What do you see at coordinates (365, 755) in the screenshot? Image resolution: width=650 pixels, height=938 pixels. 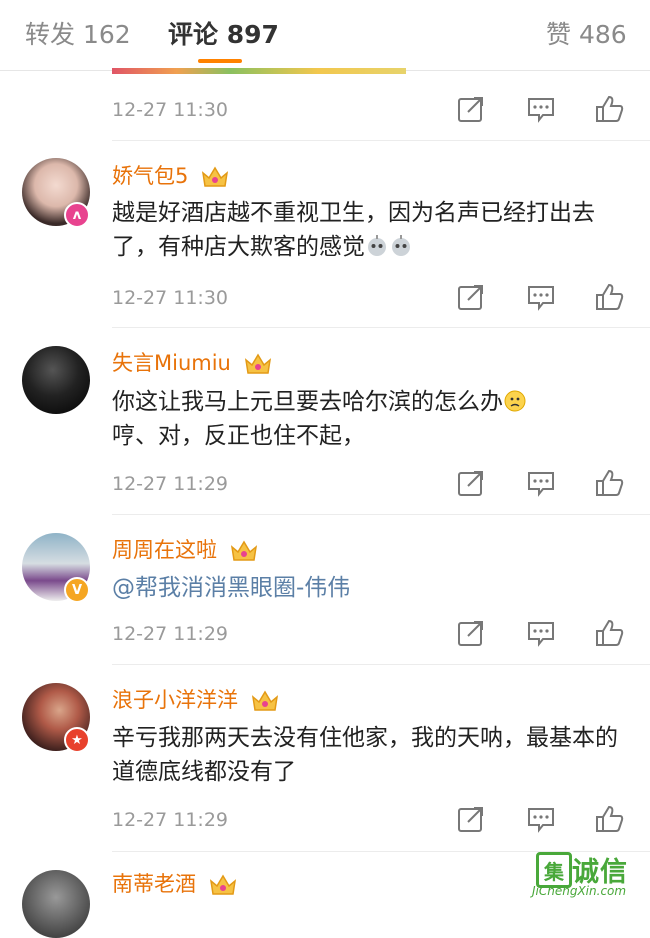 I see `comment-text-content: 辛亏我那两天去没有住他家，我的天呐，最基本的道德底线都没有了` at bounding box center [365, 755].